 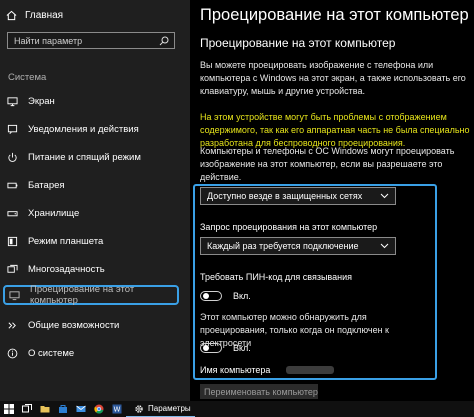 What do you see at coordinates (12, 213) in the screenshot?
I see `storage-icon` at bounding box center [12, 213].